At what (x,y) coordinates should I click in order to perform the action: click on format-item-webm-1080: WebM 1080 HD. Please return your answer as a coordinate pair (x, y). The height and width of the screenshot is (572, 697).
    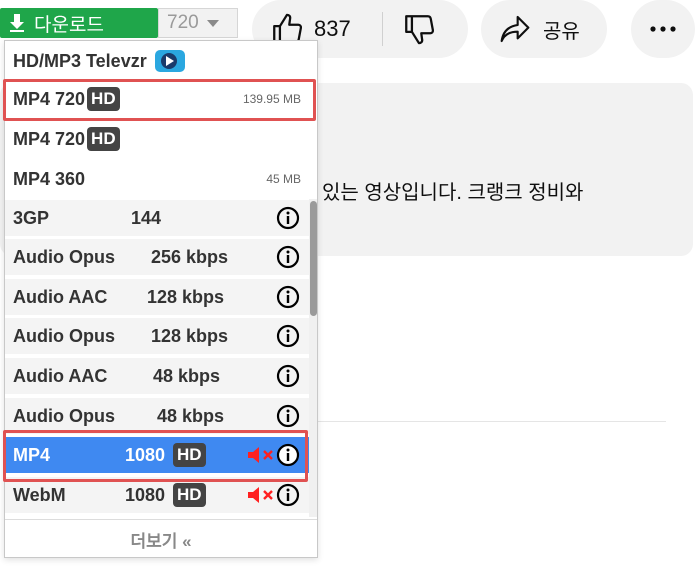
    Looking at the image, I should click on (157, 495).